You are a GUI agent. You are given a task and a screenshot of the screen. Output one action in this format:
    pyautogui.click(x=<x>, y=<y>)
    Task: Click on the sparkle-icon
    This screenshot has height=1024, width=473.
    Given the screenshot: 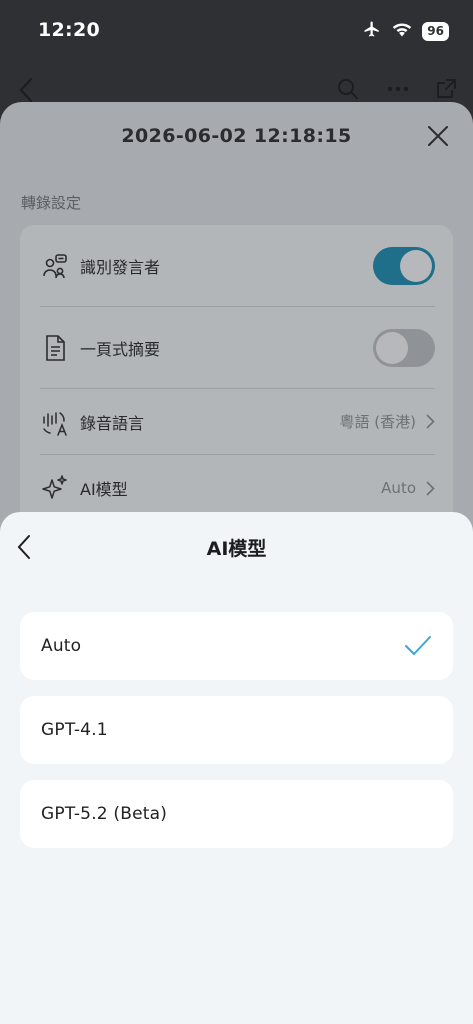 What is the action you would take?
    pyautogui.click(x=55, y=488)
    